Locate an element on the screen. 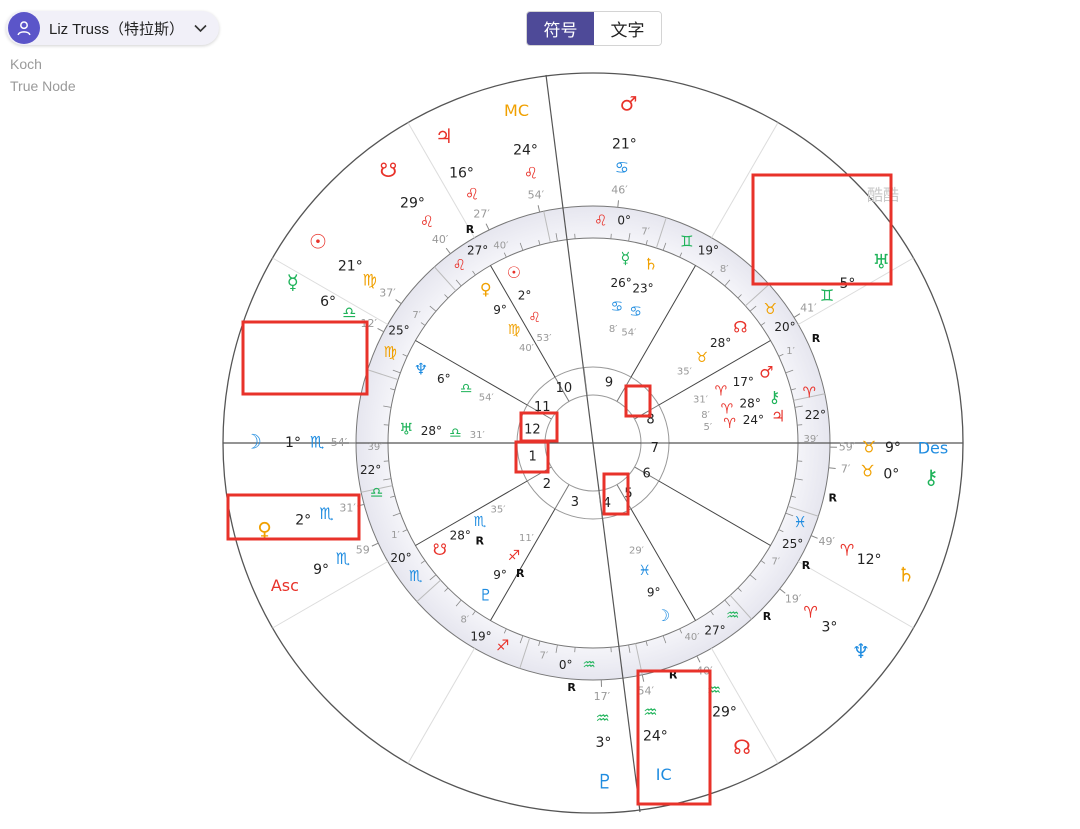  inner-pluto-icon: ♇ is located at coordinates (486, 595).